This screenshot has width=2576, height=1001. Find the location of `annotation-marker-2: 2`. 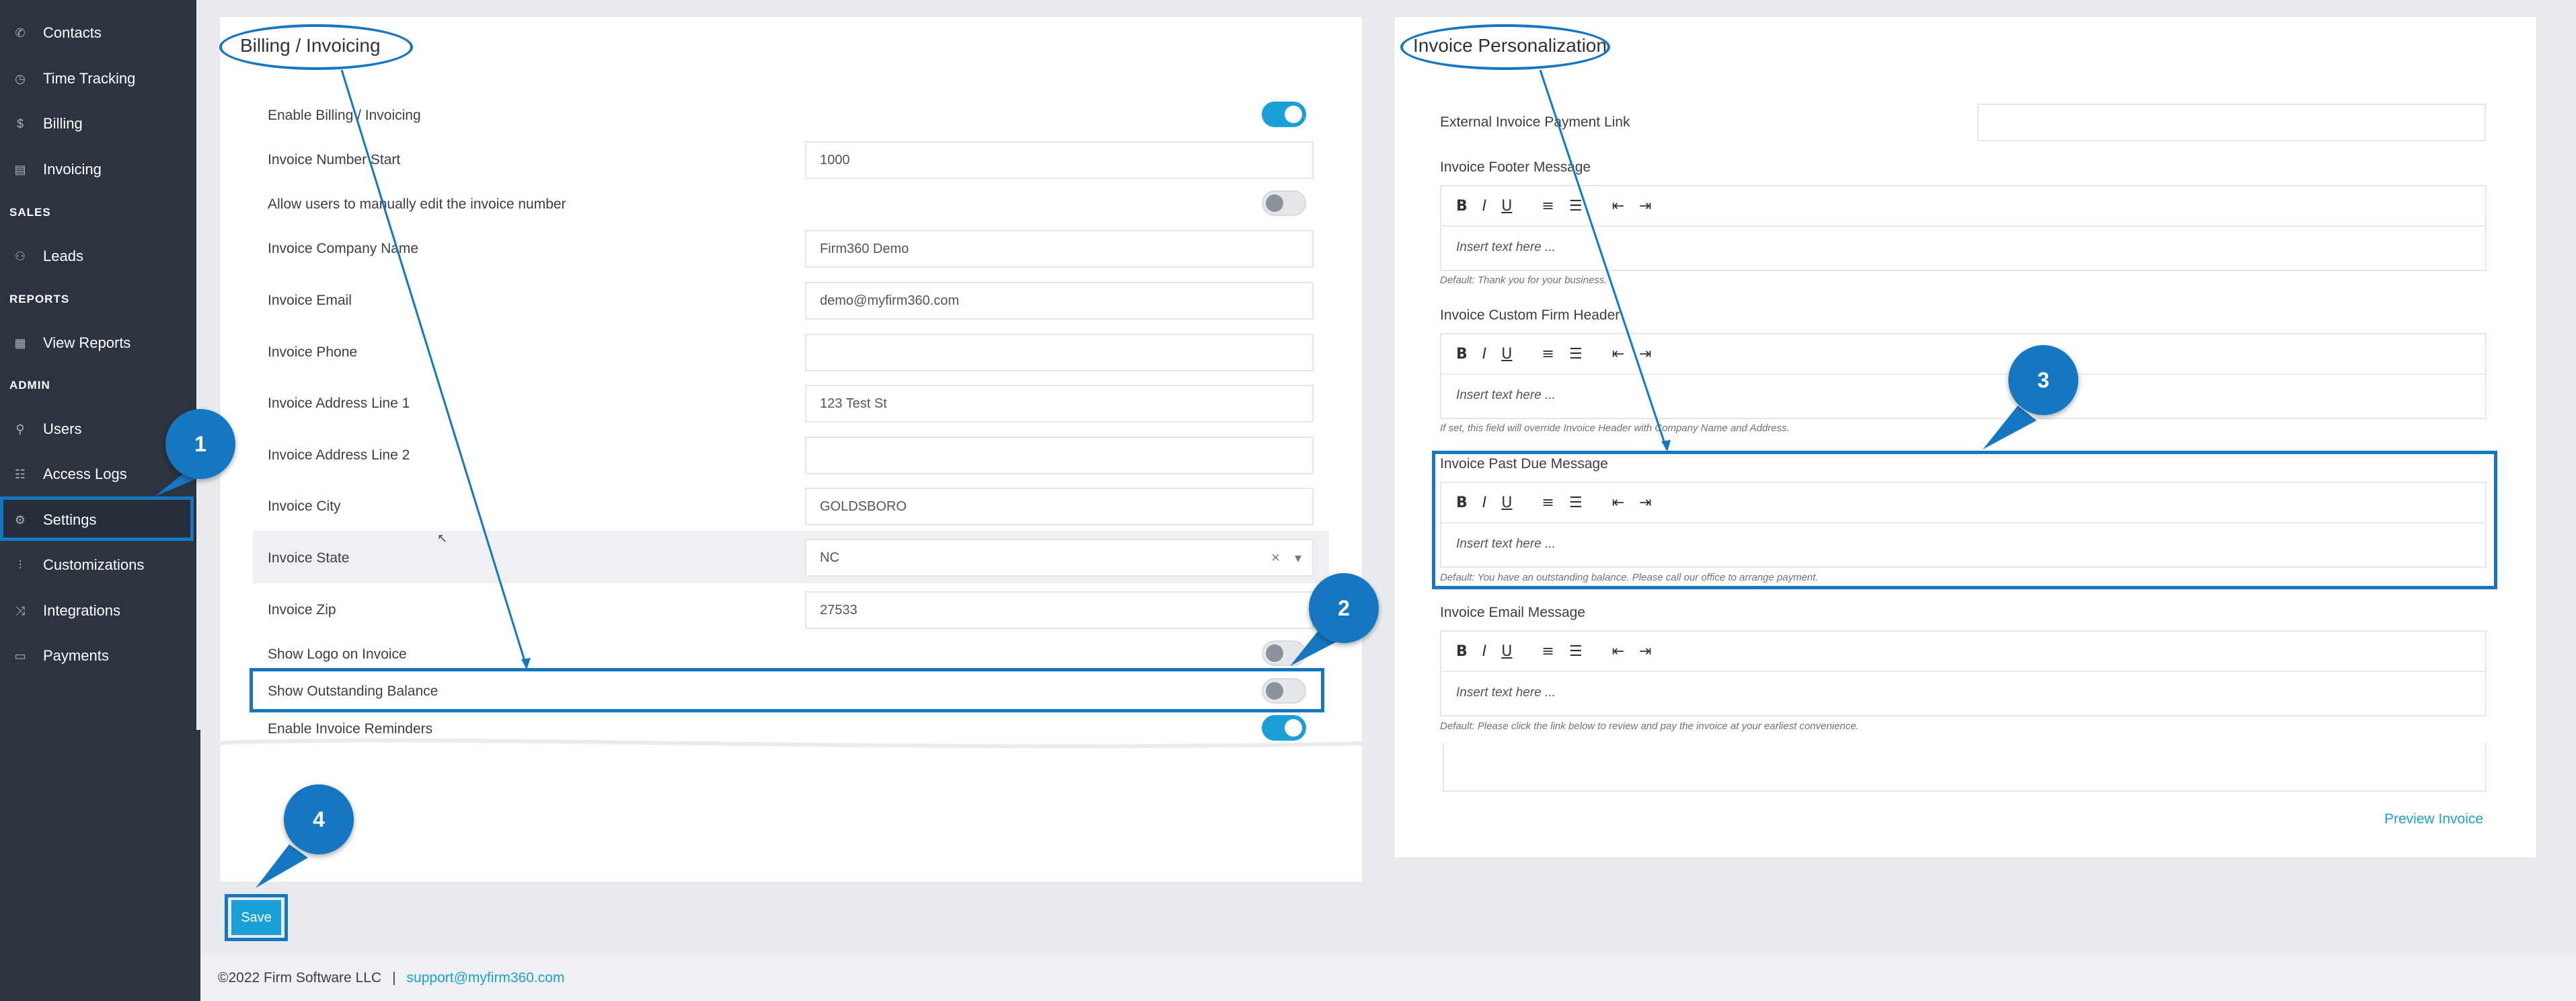

annotation-marker-2: 2 is located at coordinates (1344, 608).